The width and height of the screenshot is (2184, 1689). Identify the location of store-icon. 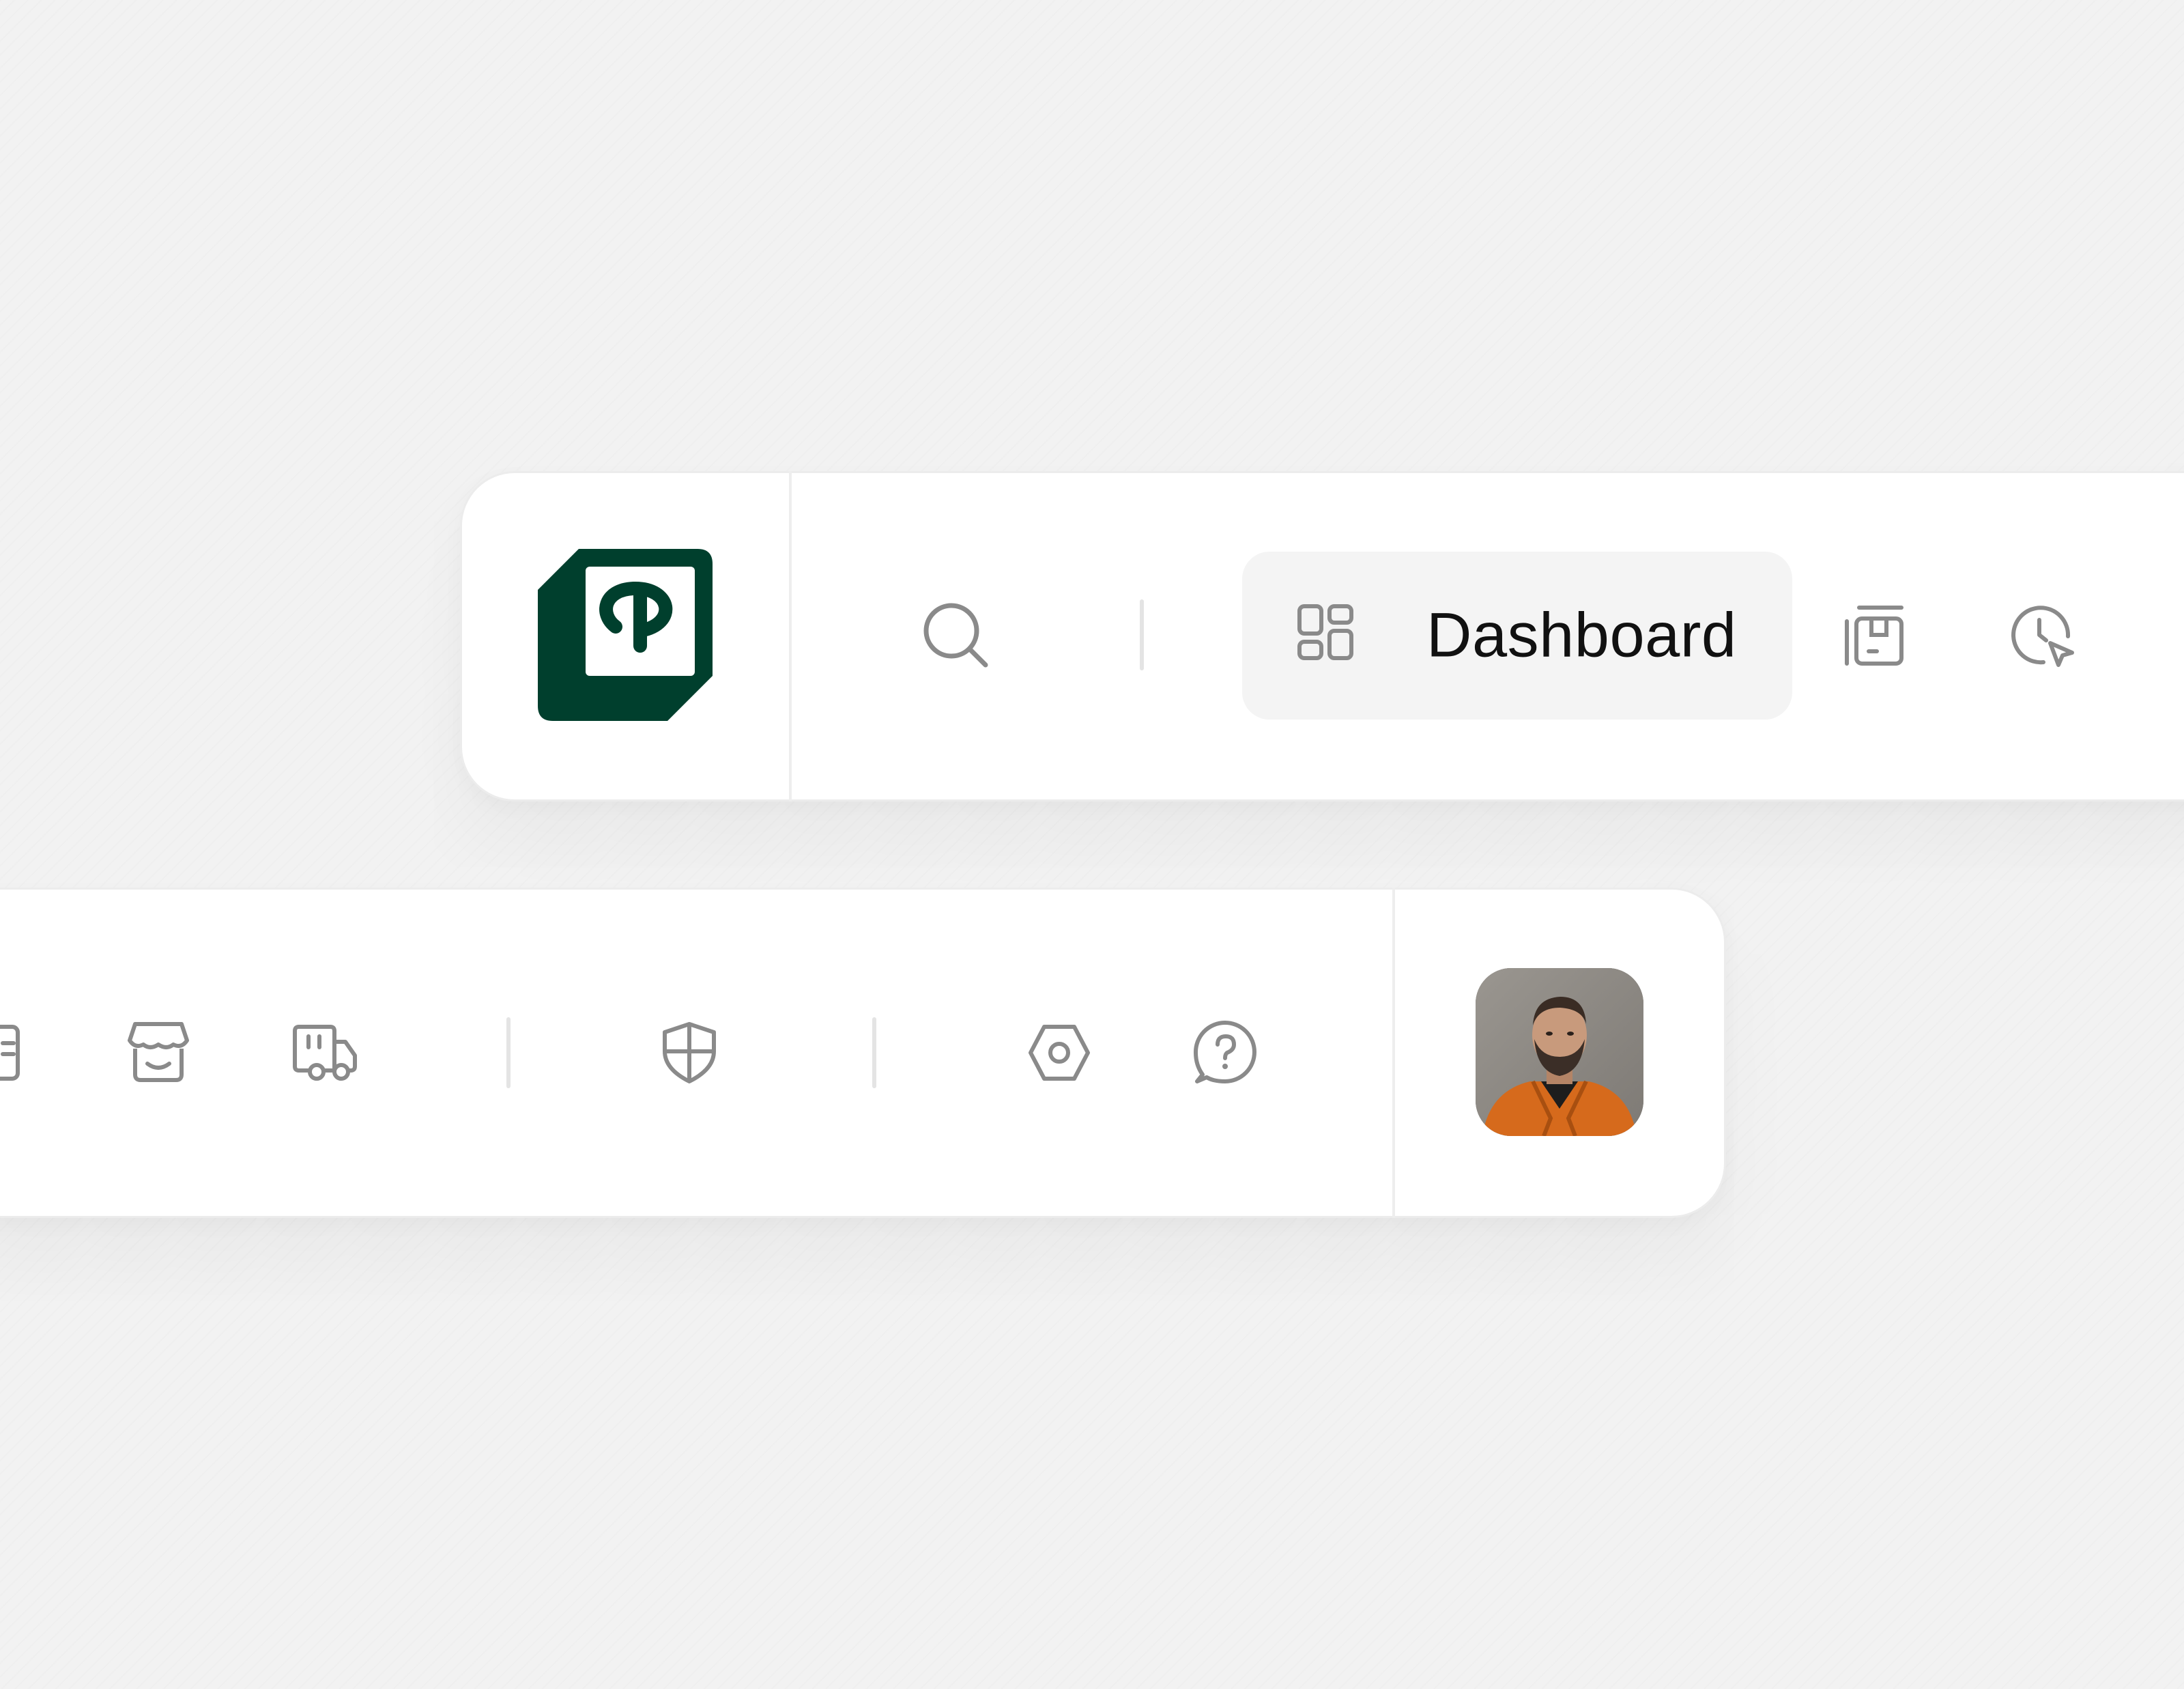
(158, 1052).